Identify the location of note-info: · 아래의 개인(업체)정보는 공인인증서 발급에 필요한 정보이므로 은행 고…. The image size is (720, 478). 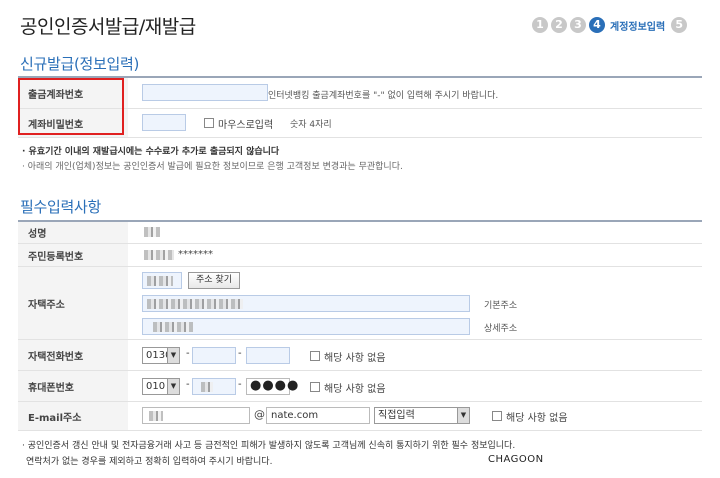
(212, 167).